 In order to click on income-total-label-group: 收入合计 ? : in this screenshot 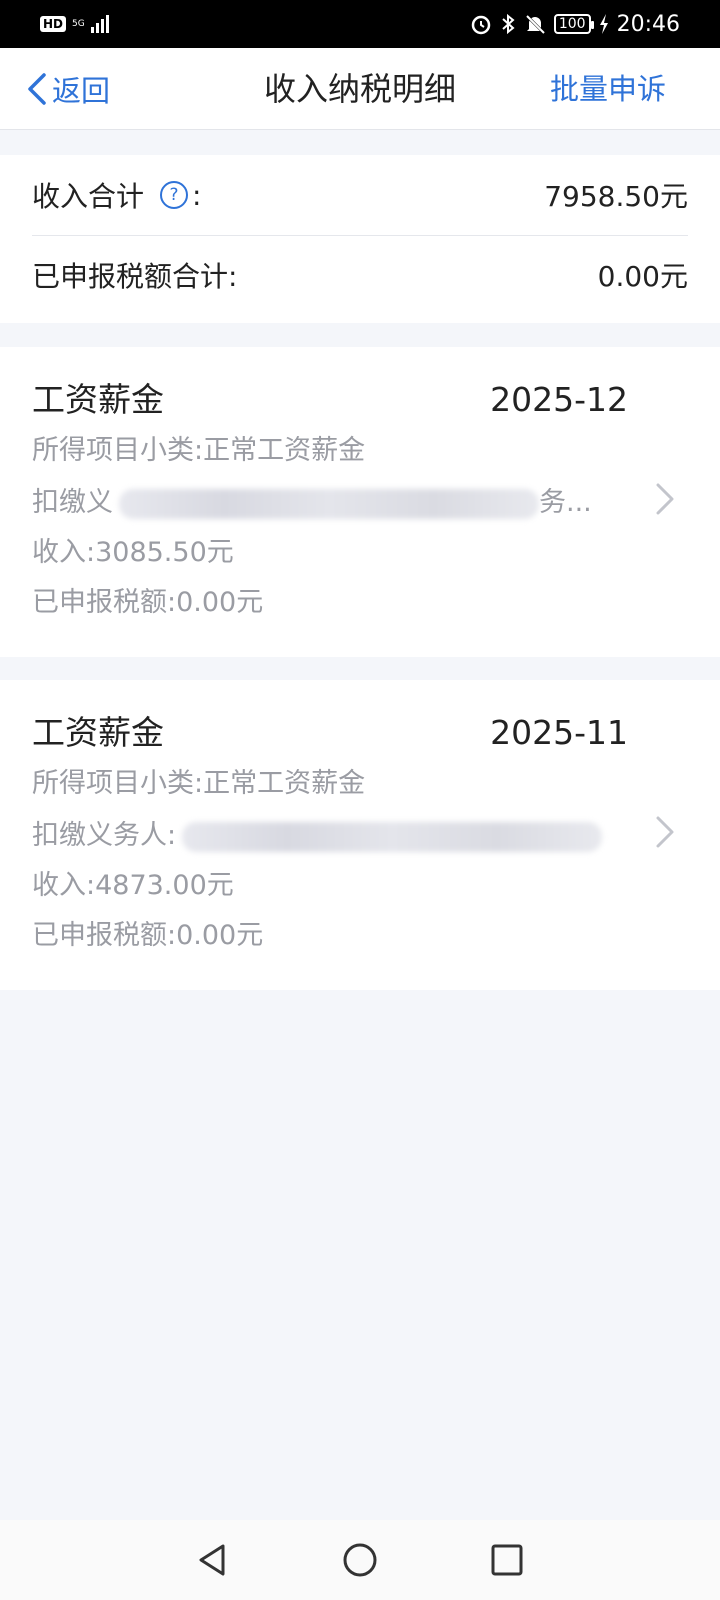, I will do `click(116, 195)`.